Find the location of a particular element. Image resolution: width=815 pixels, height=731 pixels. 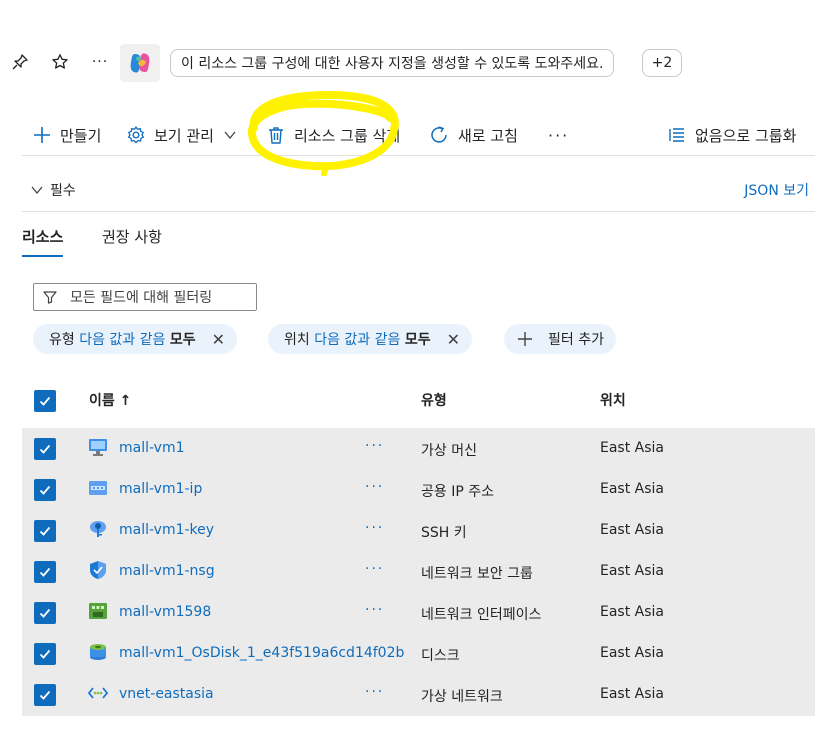

add-filter-button: 필터 추가 is located at coordinates (560, 339).